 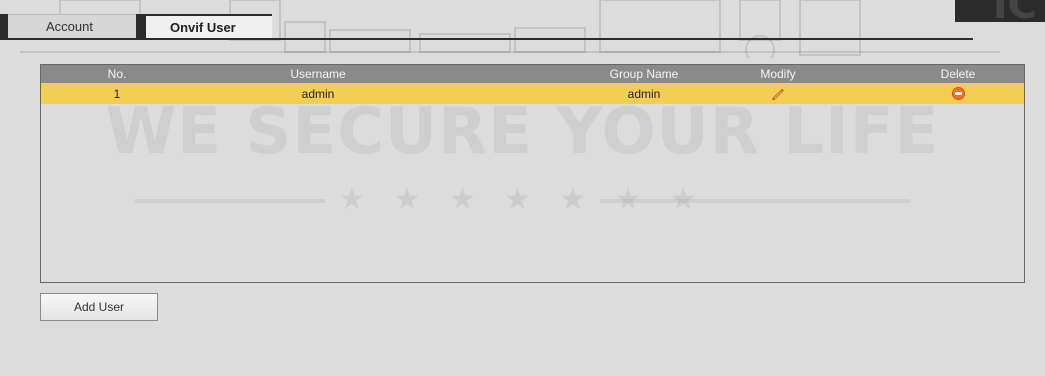 I want to click on tab-divider, so click(x=141, y=27).